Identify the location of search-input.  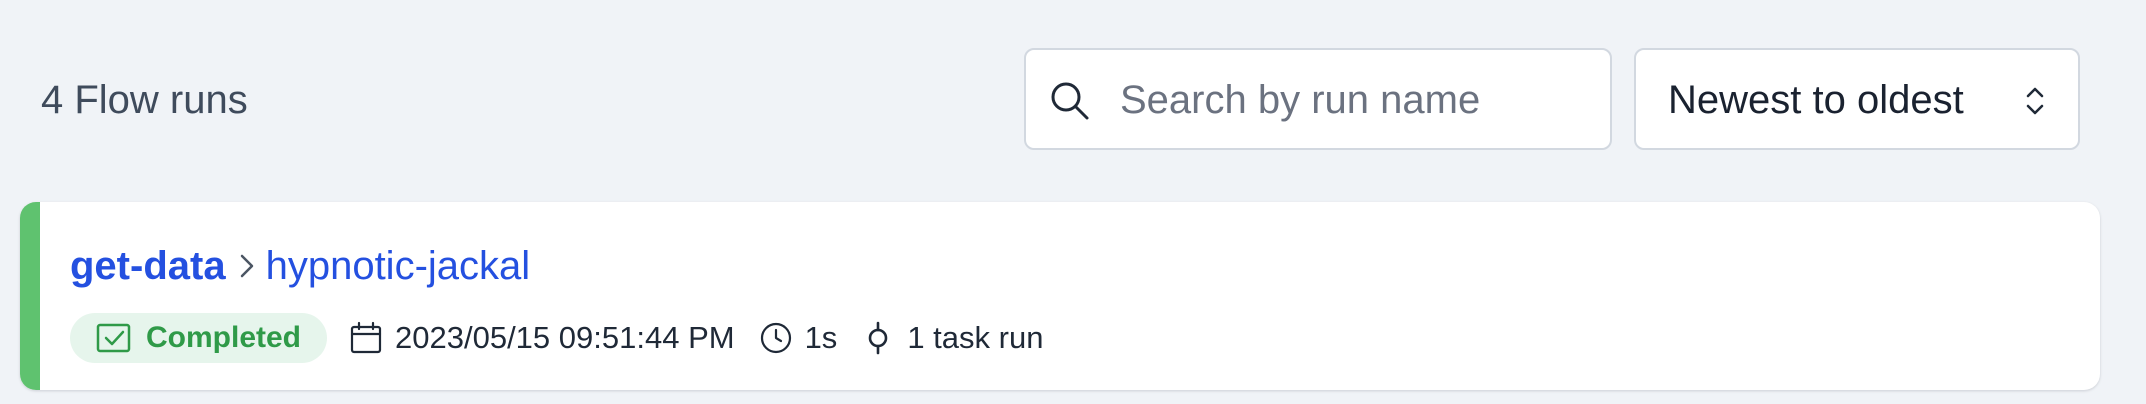
(1355, 100).